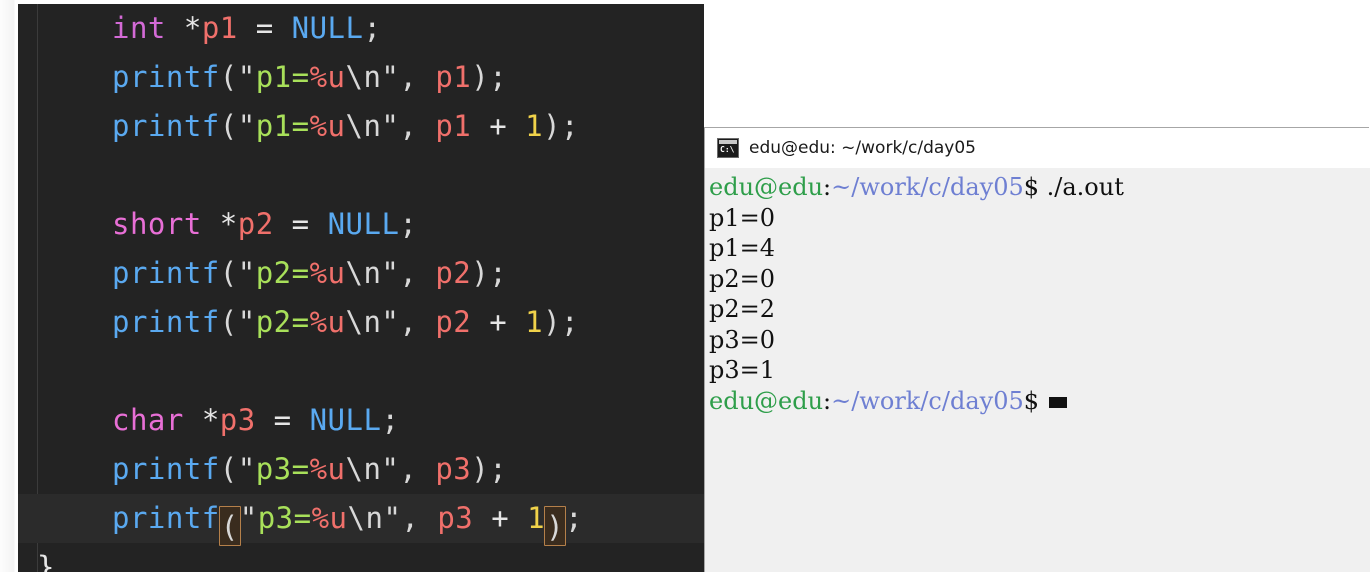 This screenshot has height=587, width=1370. What do you see at coordinates (229, 526) in the screenshot?
I see `bracket-match-highlight: (` at bounding box center [229, 526].